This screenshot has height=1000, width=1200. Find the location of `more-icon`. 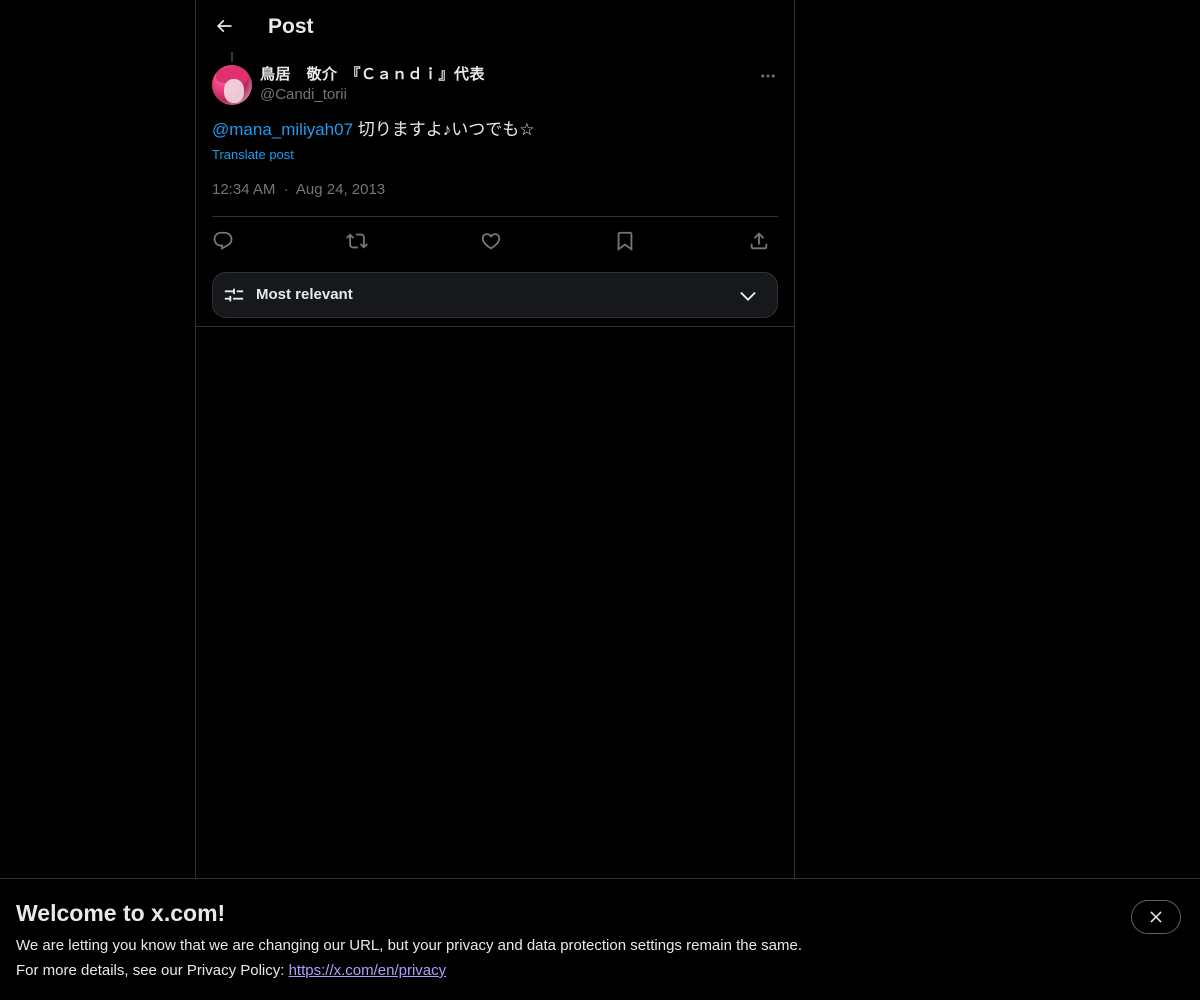

more-icon is located at coordinates (768, 76).